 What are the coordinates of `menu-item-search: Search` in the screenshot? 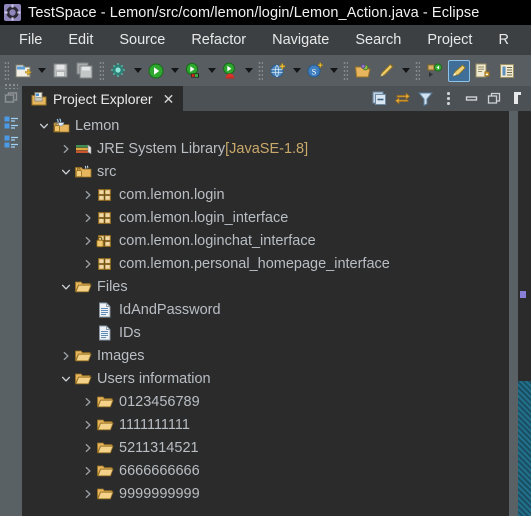 It's located at (378, 40).